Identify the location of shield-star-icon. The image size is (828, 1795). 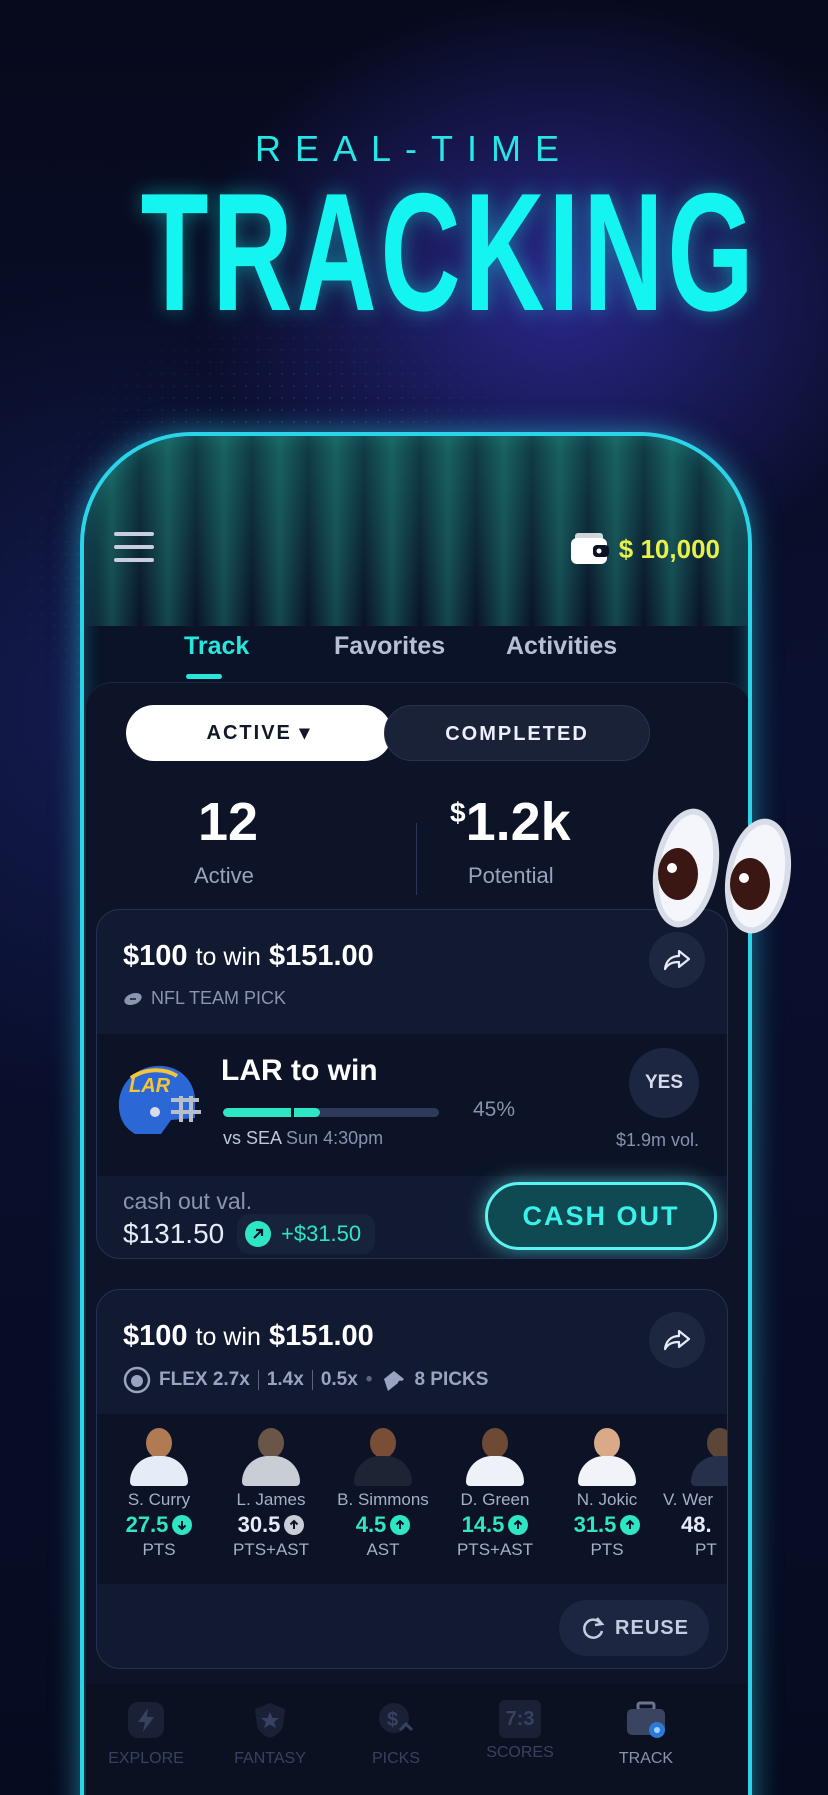
(270, 1720).